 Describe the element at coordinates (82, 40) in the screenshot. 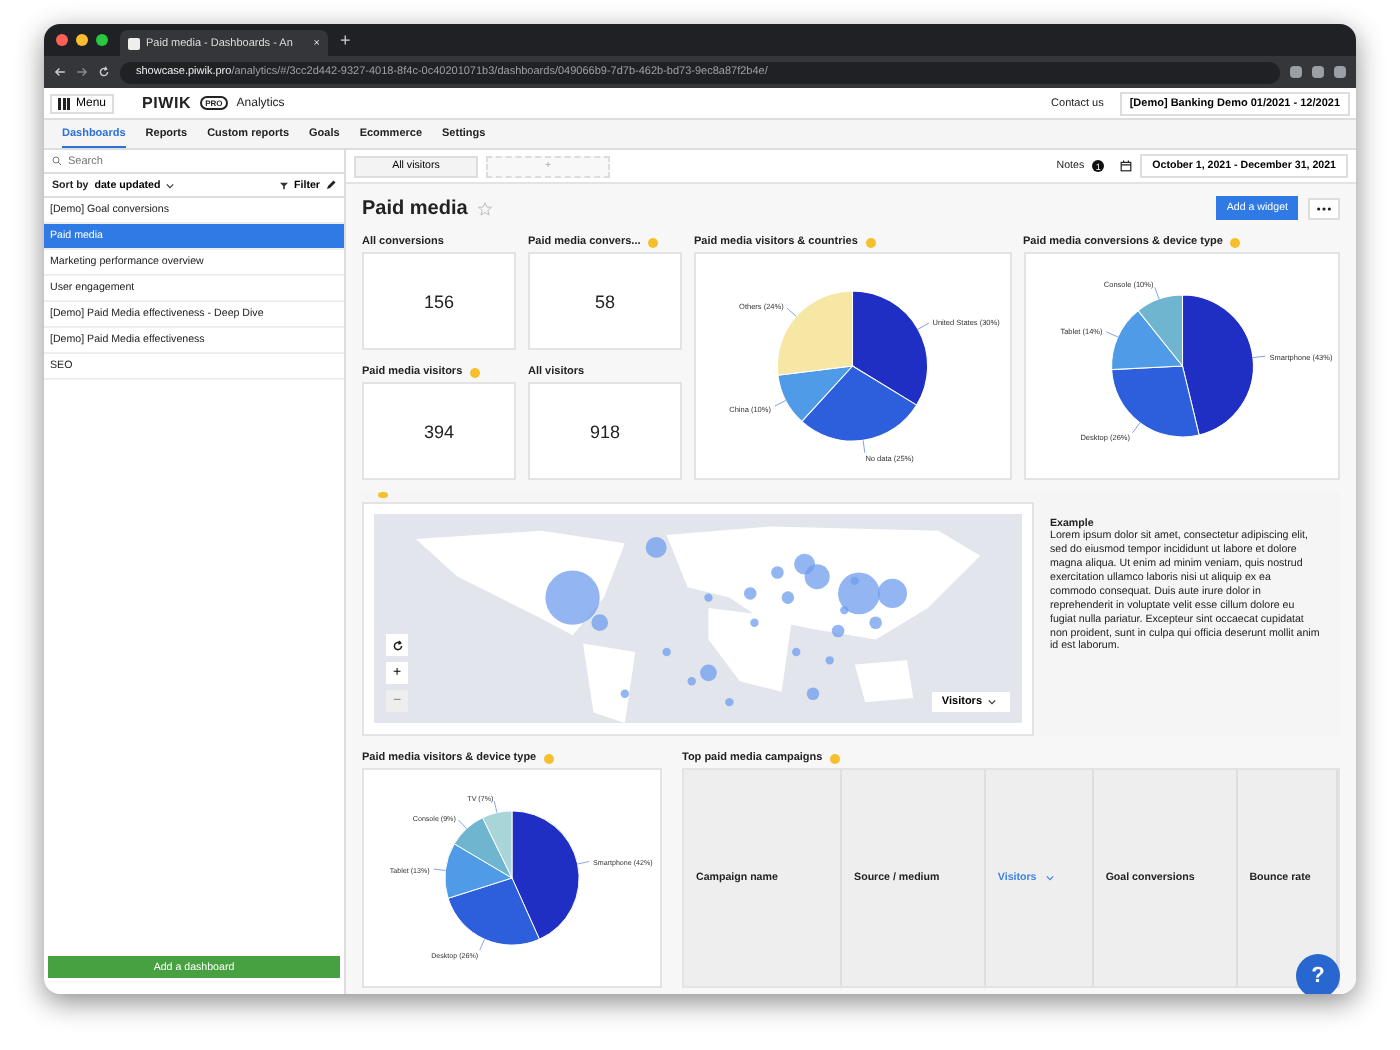

I see `minimize-light-icon` at that location.